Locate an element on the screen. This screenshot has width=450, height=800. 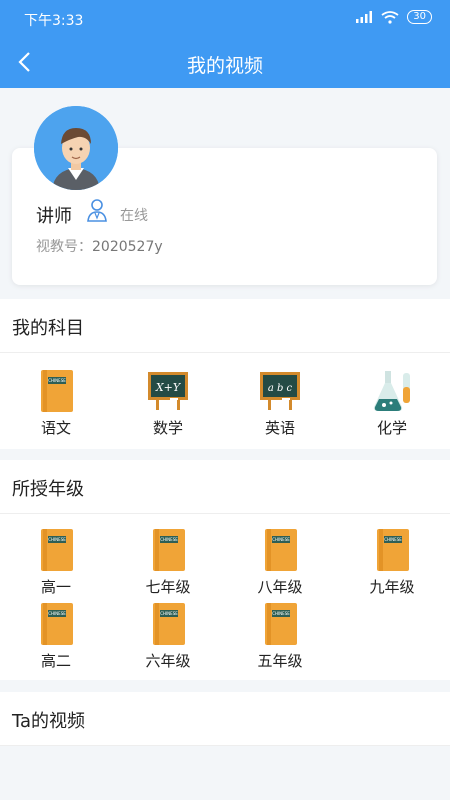
grade-label: 七年级 is located at coordinates (168, 587).